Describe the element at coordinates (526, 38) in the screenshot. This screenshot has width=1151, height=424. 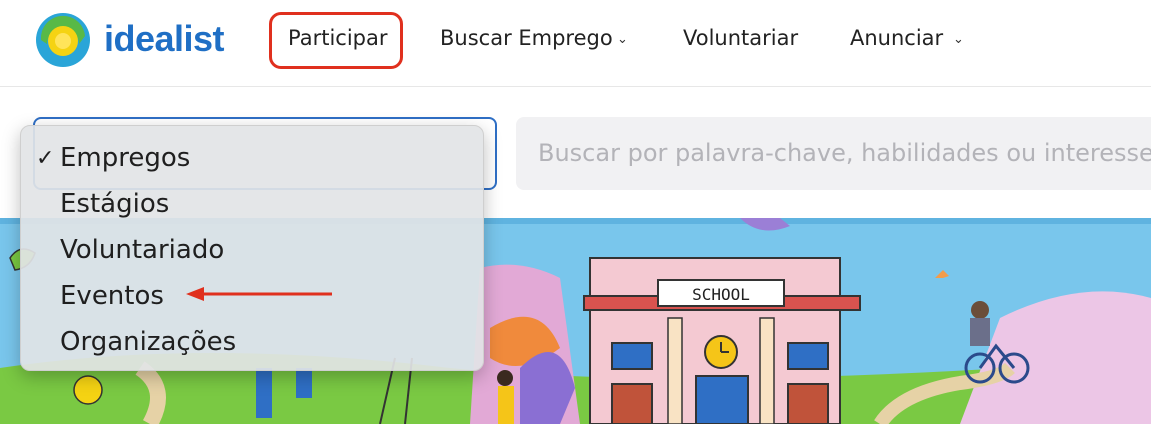
I see `nav-buscar-emprego: Buscar Emprego` at that location.